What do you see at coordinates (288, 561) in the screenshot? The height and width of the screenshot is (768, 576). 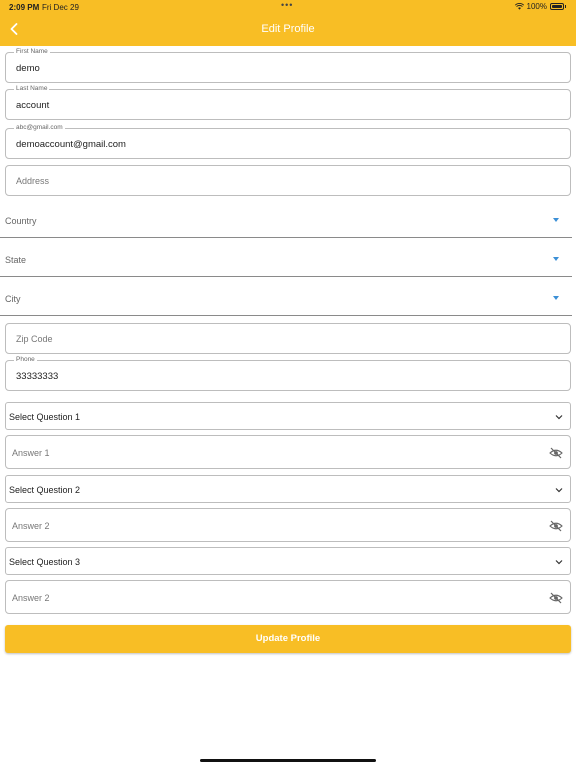 I see `question-3-select: Select Question 3` at bounding box center [288, 561].